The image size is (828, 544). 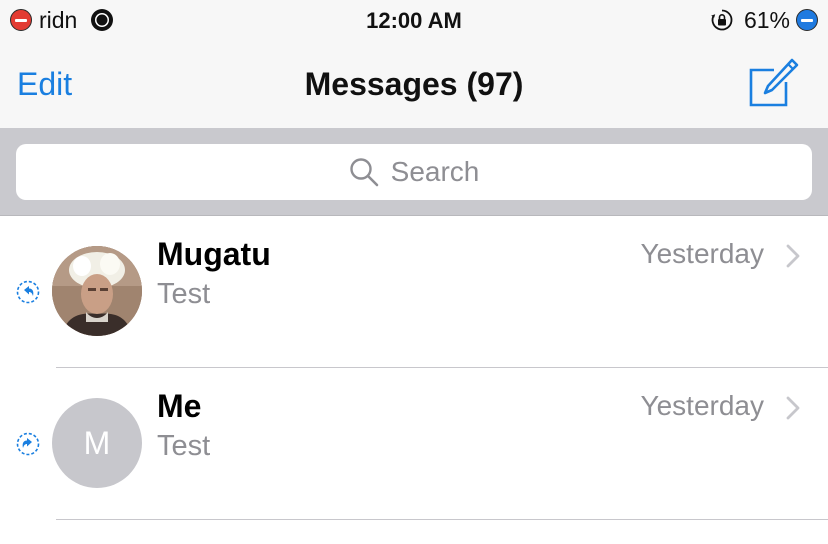 I want to click on blue-status-icon, so click(x=807, y=20).